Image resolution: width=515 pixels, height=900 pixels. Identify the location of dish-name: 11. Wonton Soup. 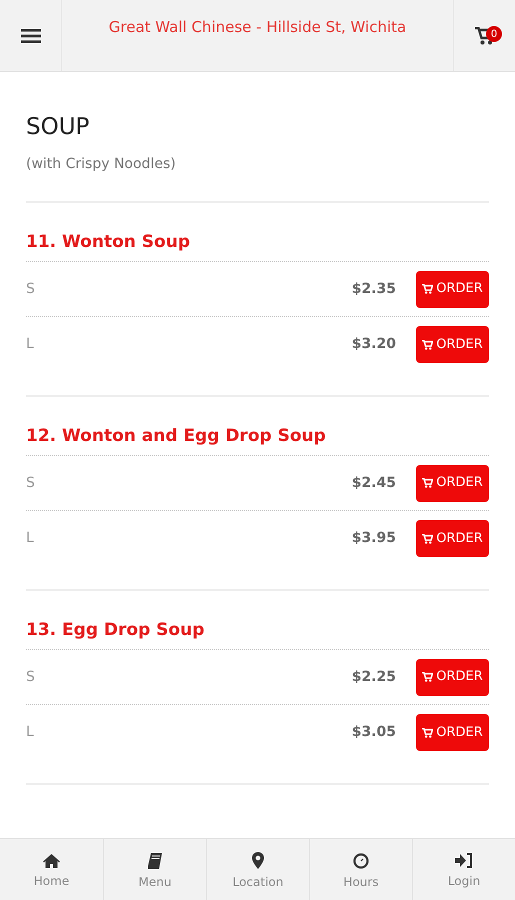
(257, 245).